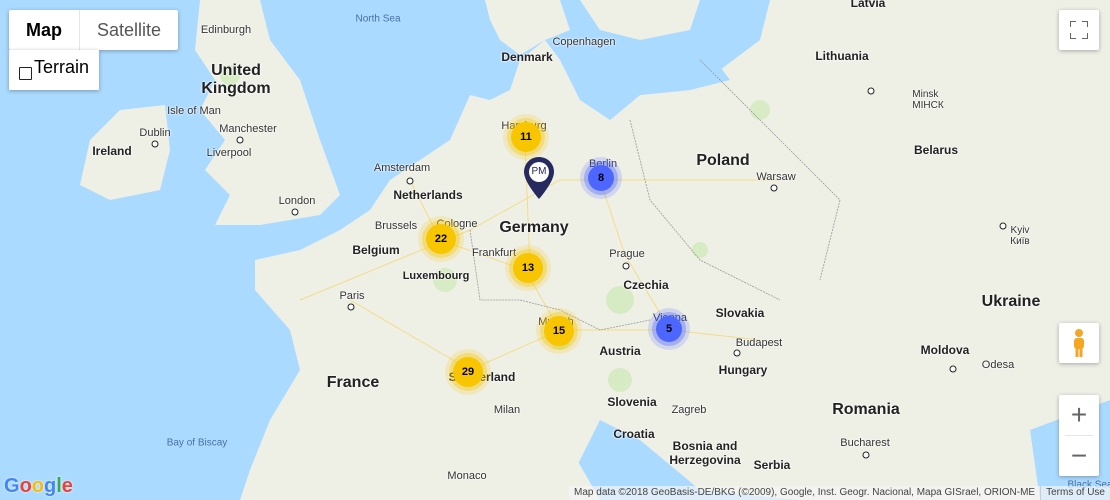 This screenshot has width=1110, height=500. Describe the element at coordinates (527, 57) in the screenshot. I see `label-denmark: Denmark` at that location.